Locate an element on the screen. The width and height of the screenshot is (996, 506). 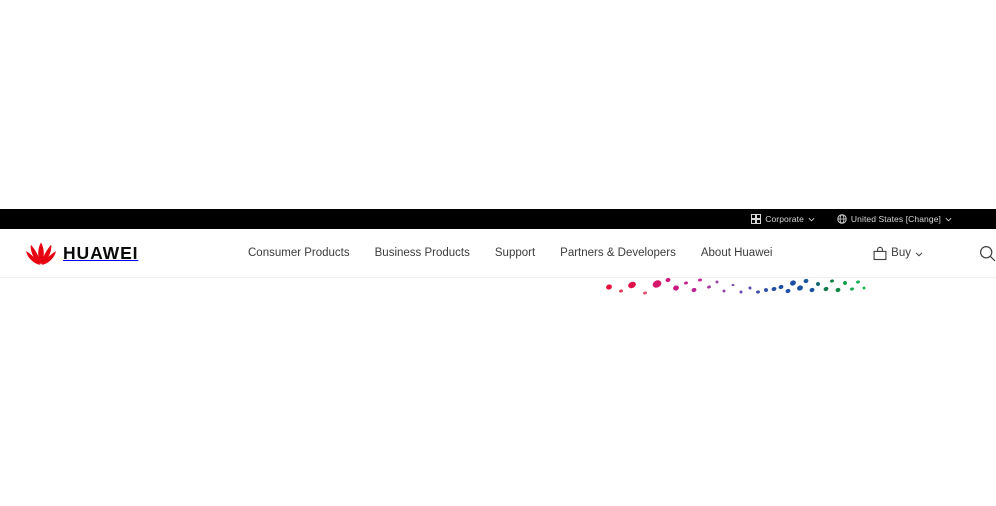
gradient-dot-pattern is located at coordinates (498, 292).